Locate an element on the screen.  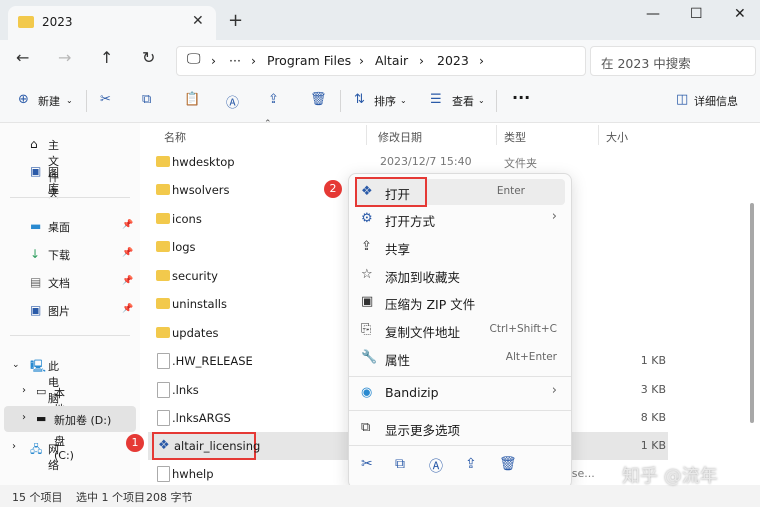
scrollbar-thumb is located at coordinates (752, 313).